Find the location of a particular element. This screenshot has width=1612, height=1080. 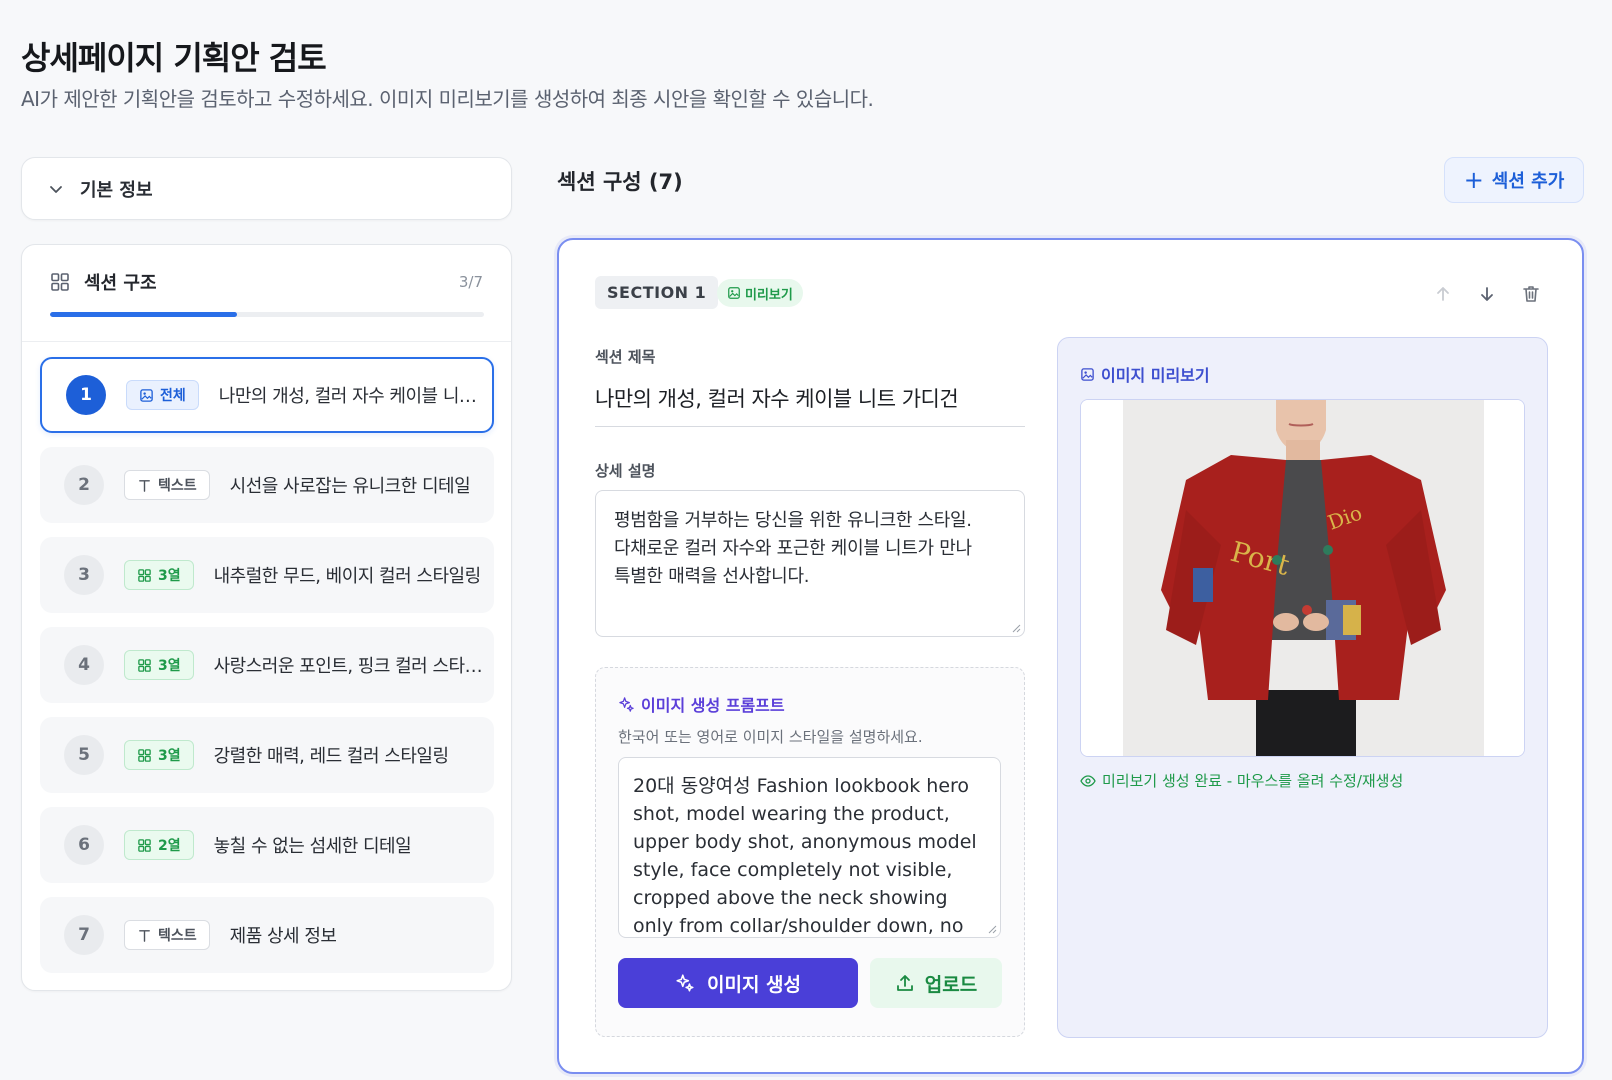

delete-section-button is located at coordinates (1531, 294).